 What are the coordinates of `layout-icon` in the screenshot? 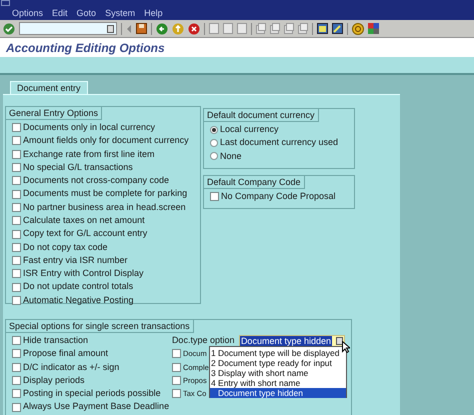 It's located at (373, 28).